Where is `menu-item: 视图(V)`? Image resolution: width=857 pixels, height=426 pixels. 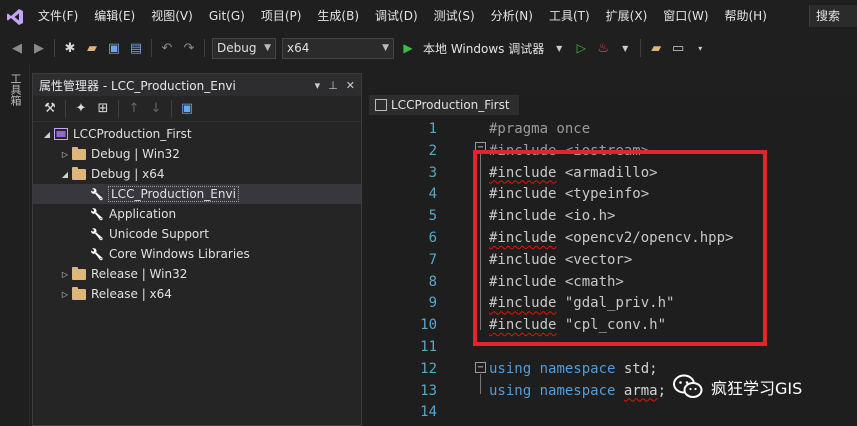 menu-item: 视图(V) is located at coordinates (172, 16).